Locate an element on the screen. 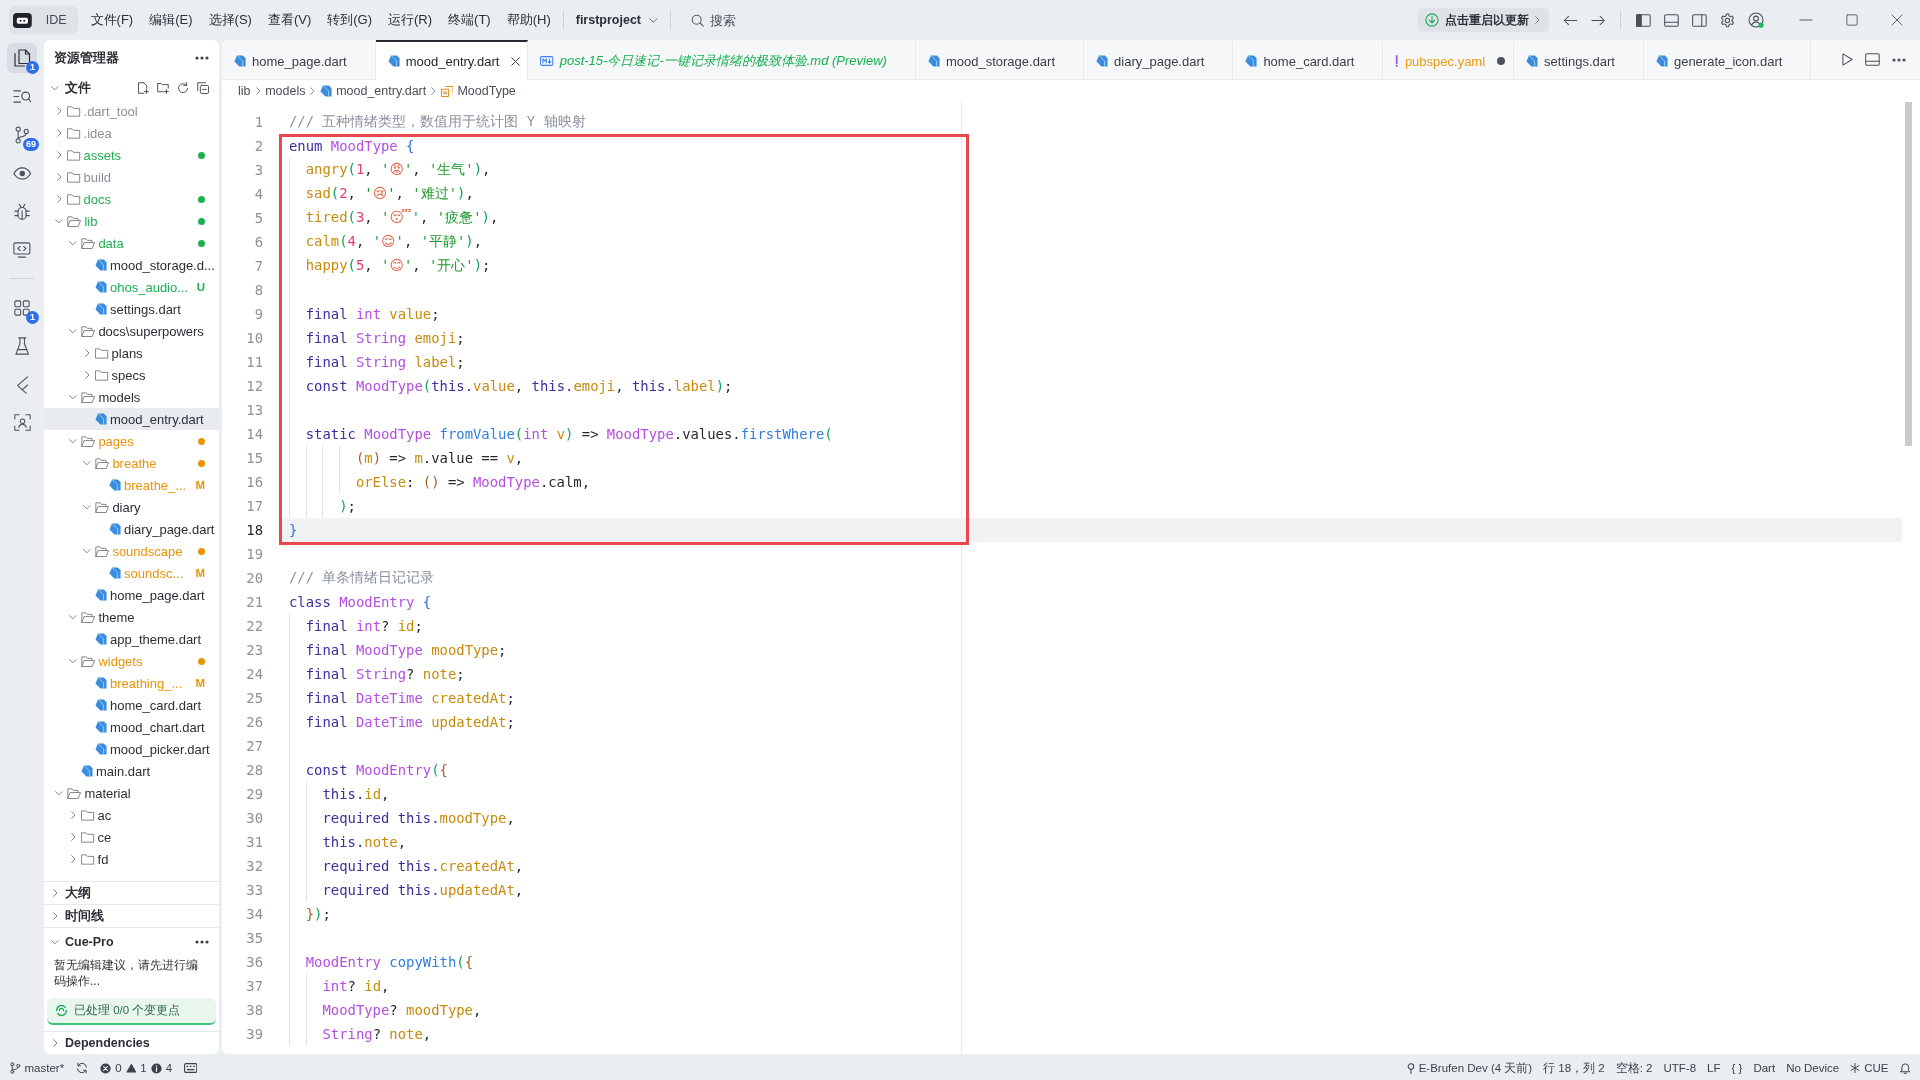  status-item: LF is located at coordinates (1714, 1068).